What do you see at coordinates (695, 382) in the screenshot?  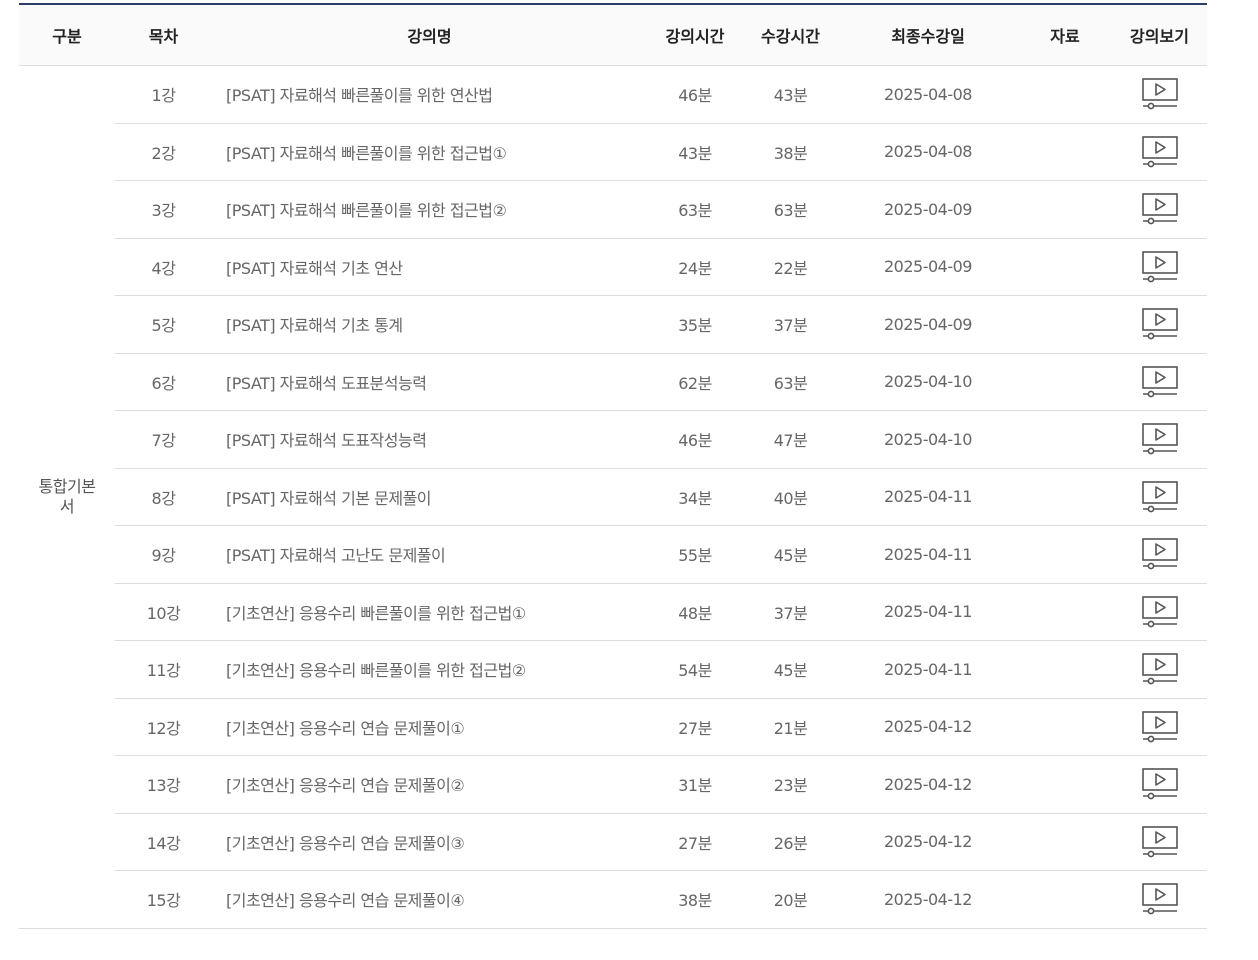 I see `lecture-time: 62분` at bounding box center [695, 382].